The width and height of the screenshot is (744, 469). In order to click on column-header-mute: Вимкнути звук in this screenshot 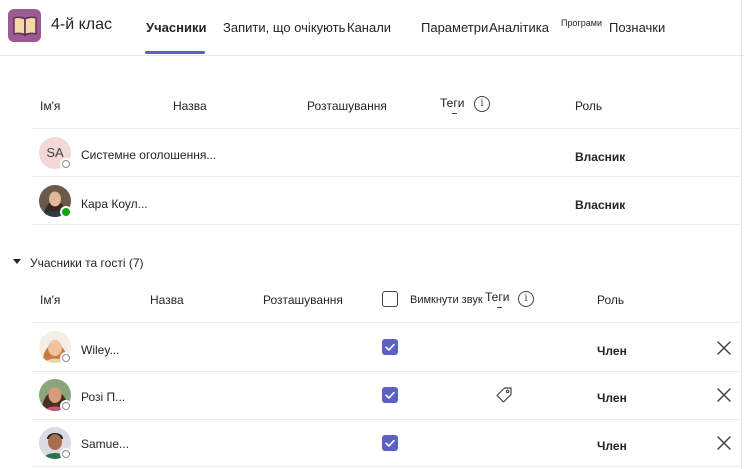, I will do `click(446, 300)`.